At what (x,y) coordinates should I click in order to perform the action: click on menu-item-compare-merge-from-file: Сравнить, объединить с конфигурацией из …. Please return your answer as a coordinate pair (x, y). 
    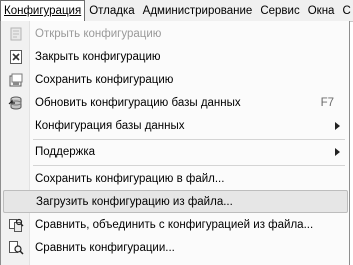
    Looking at the image, I should click on (175, 224).